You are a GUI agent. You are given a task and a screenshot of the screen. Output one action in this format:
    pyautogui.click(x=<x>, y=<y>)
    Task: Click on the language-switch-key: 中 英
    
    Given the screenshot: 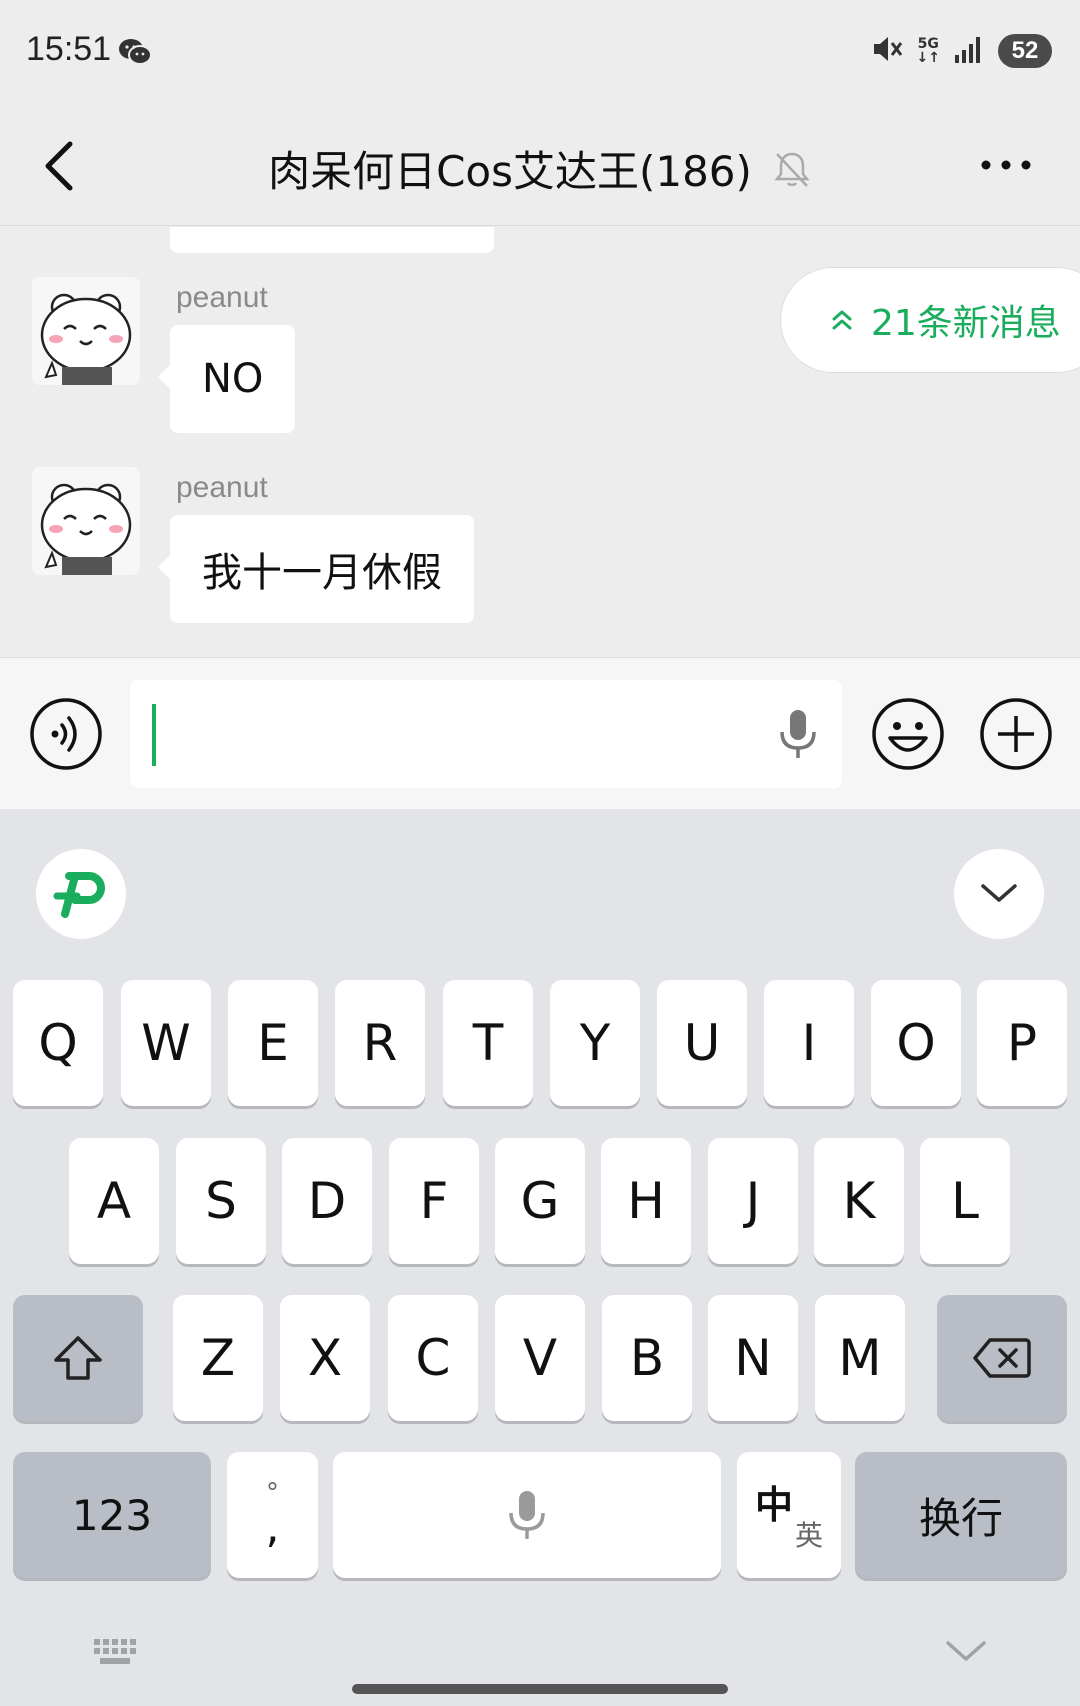 What is the action you would take?
    pyautogui.click(x=789, y=1515)
    